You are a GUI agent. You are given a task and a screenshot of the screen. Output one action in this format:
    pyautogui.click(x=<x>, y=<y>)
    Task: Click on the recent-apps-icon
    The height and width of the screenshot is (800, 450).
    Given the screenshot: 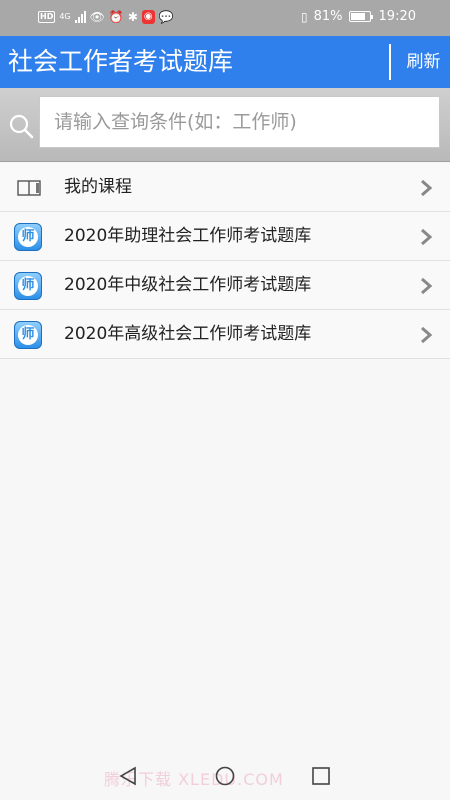 What is the action you would take?
    pyautogui.click(x=321, y=776)
    